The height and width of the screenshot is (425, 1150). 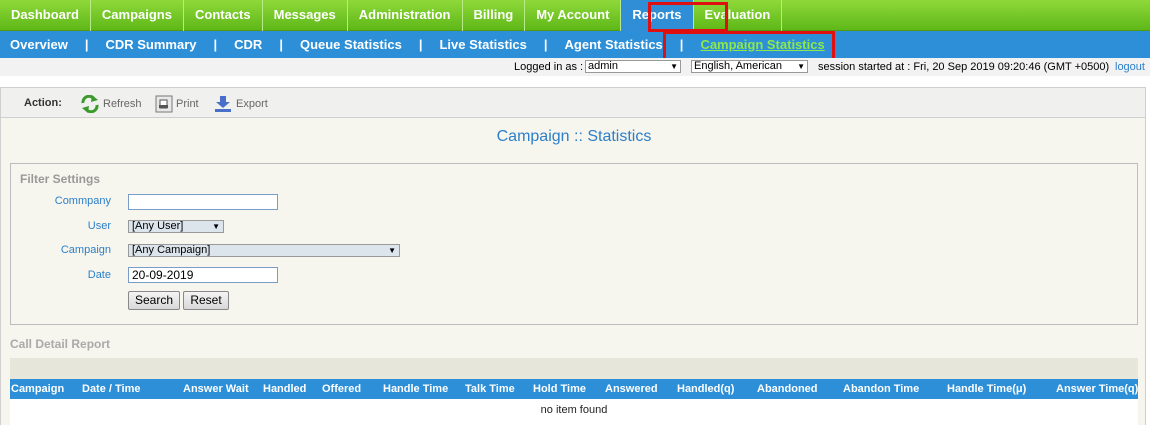 I want to click on refresh-icon, so click(x=90, y=104).